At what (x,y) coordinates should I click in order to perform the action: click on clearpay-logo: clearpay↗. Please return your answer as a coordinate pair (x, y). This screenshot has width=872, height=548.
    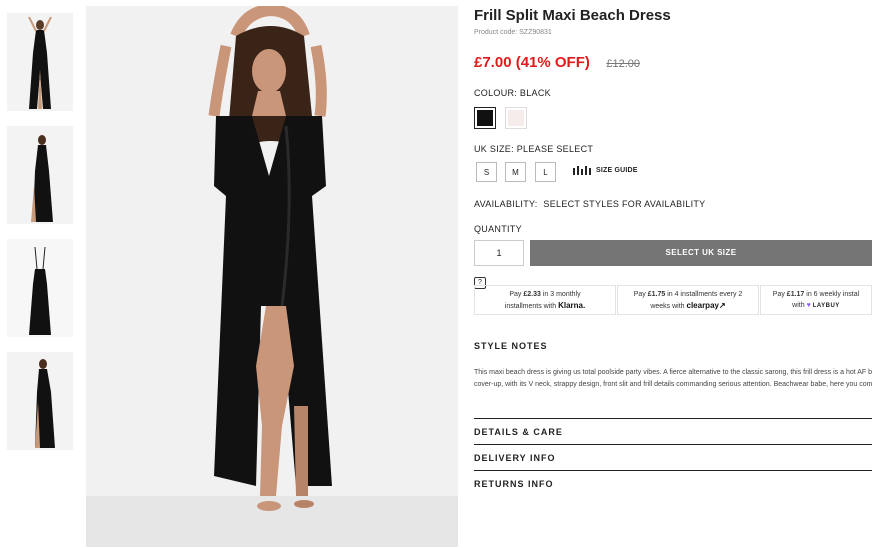
    Looking at the image, I should click on (706, 305).